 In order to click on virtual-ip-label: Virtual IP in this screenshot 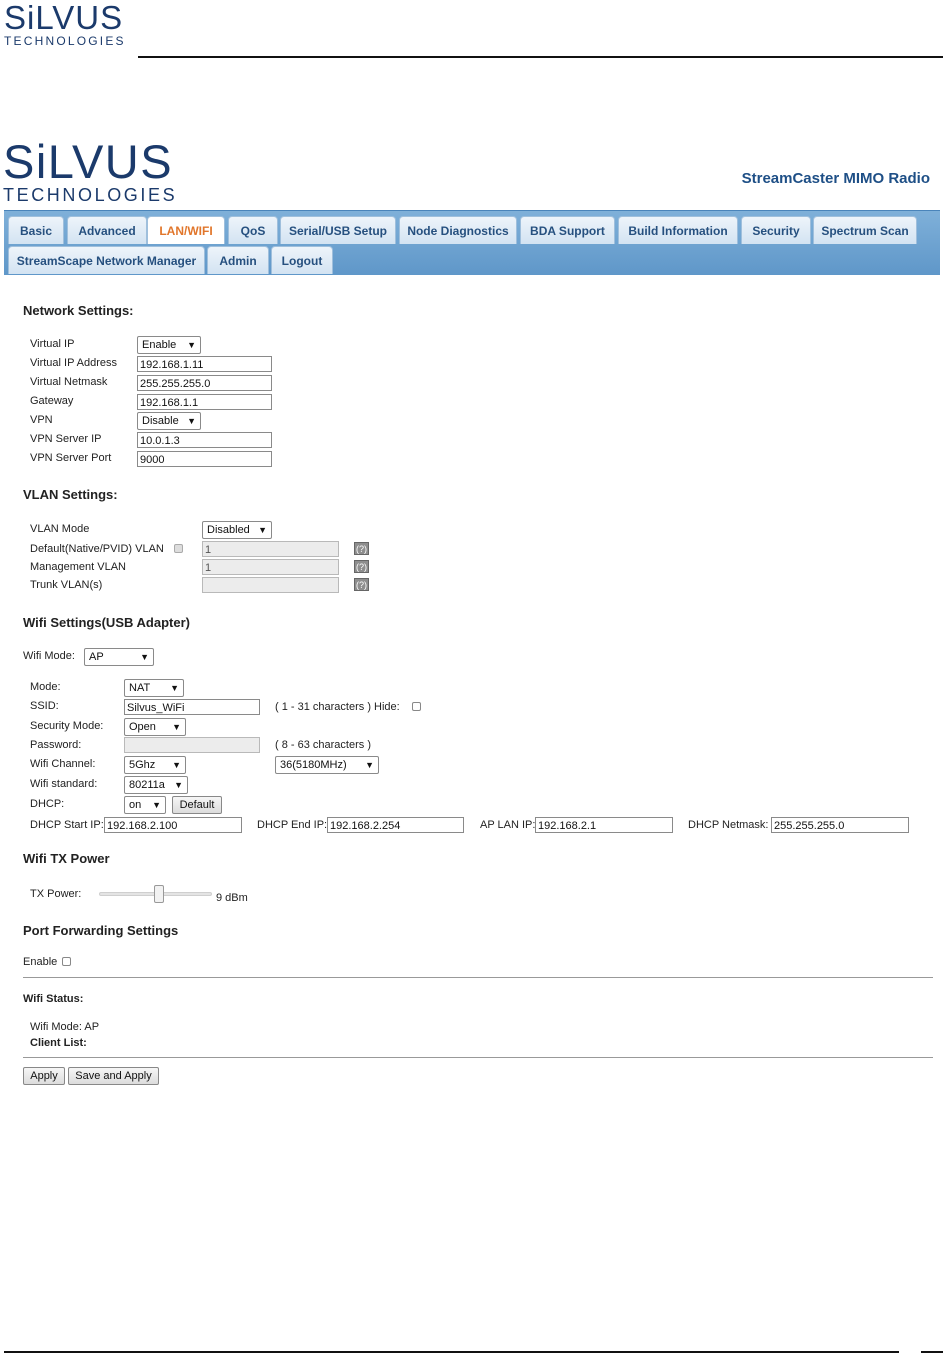, I will do `click(52, 344)`.